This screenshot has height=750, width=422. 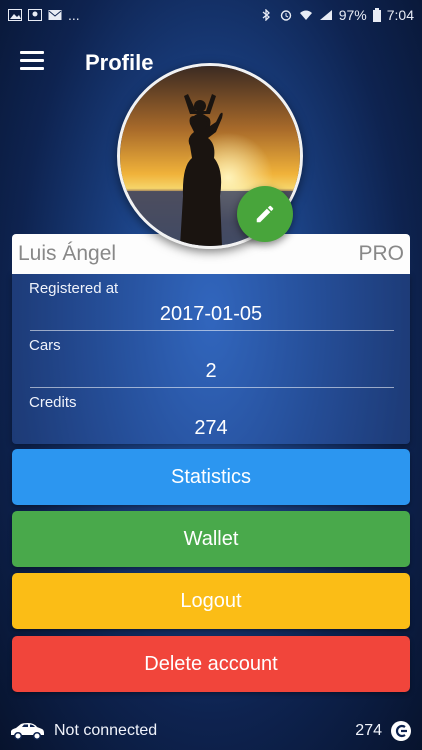 I want to click on hamburger-menu-icon, so click(x=32, y=61).